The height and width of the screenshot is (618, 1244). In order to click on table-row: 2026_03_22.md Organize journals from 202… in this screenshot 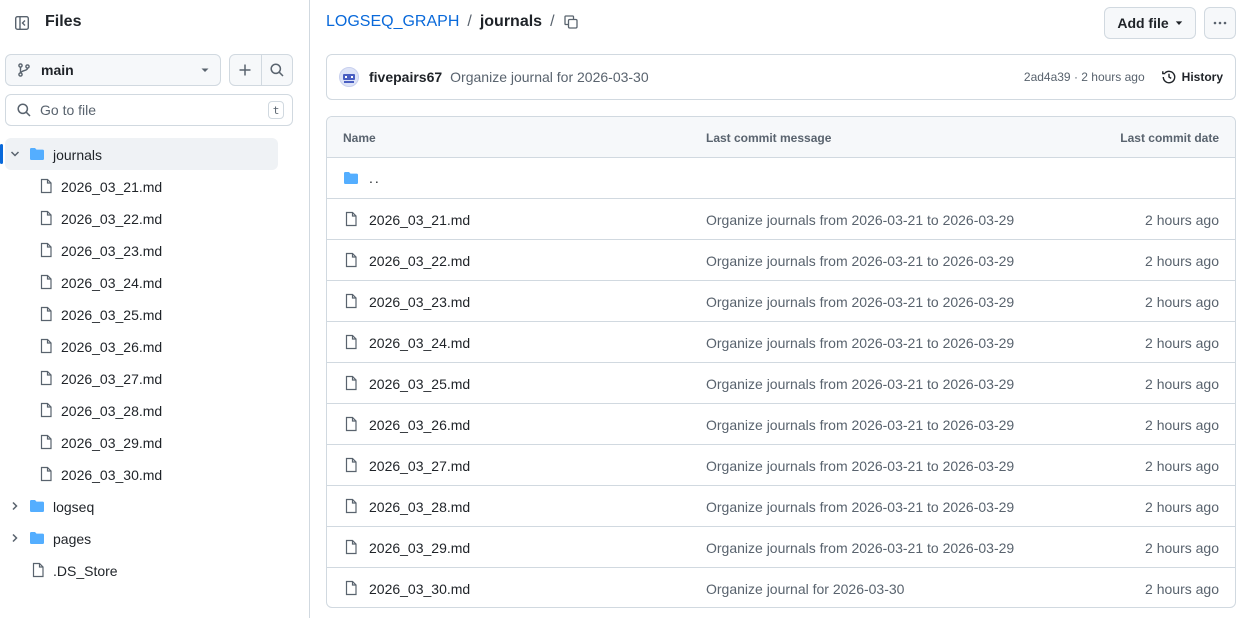, I will do `click(781, 260)`.